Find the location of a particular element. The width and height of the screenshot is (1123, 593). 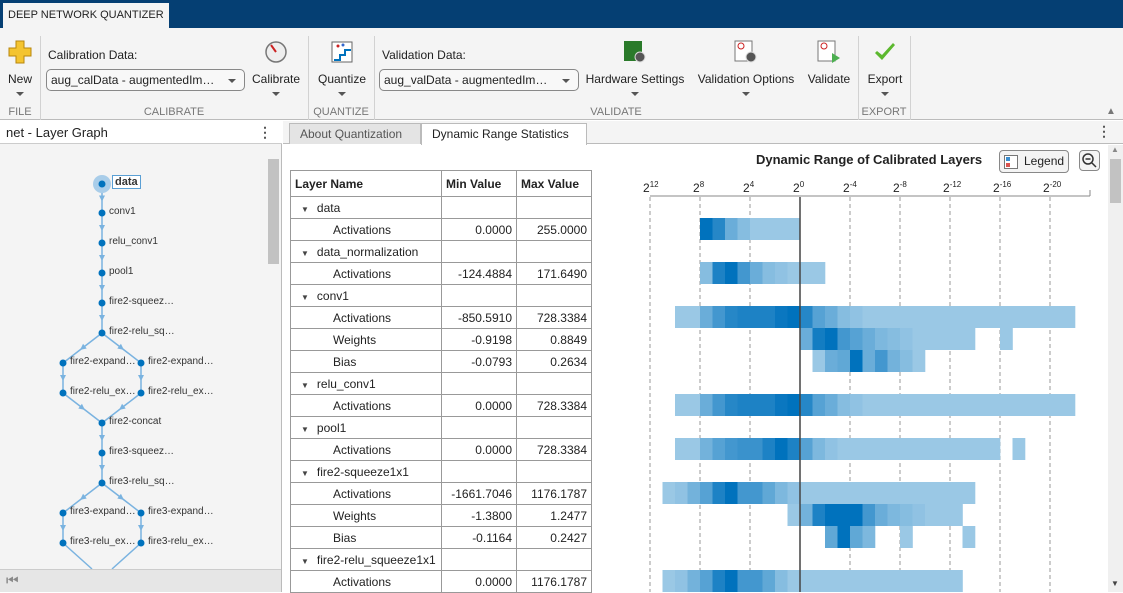

hardware-settings-button: Hardware Settings is located at coordinates (635, 68).